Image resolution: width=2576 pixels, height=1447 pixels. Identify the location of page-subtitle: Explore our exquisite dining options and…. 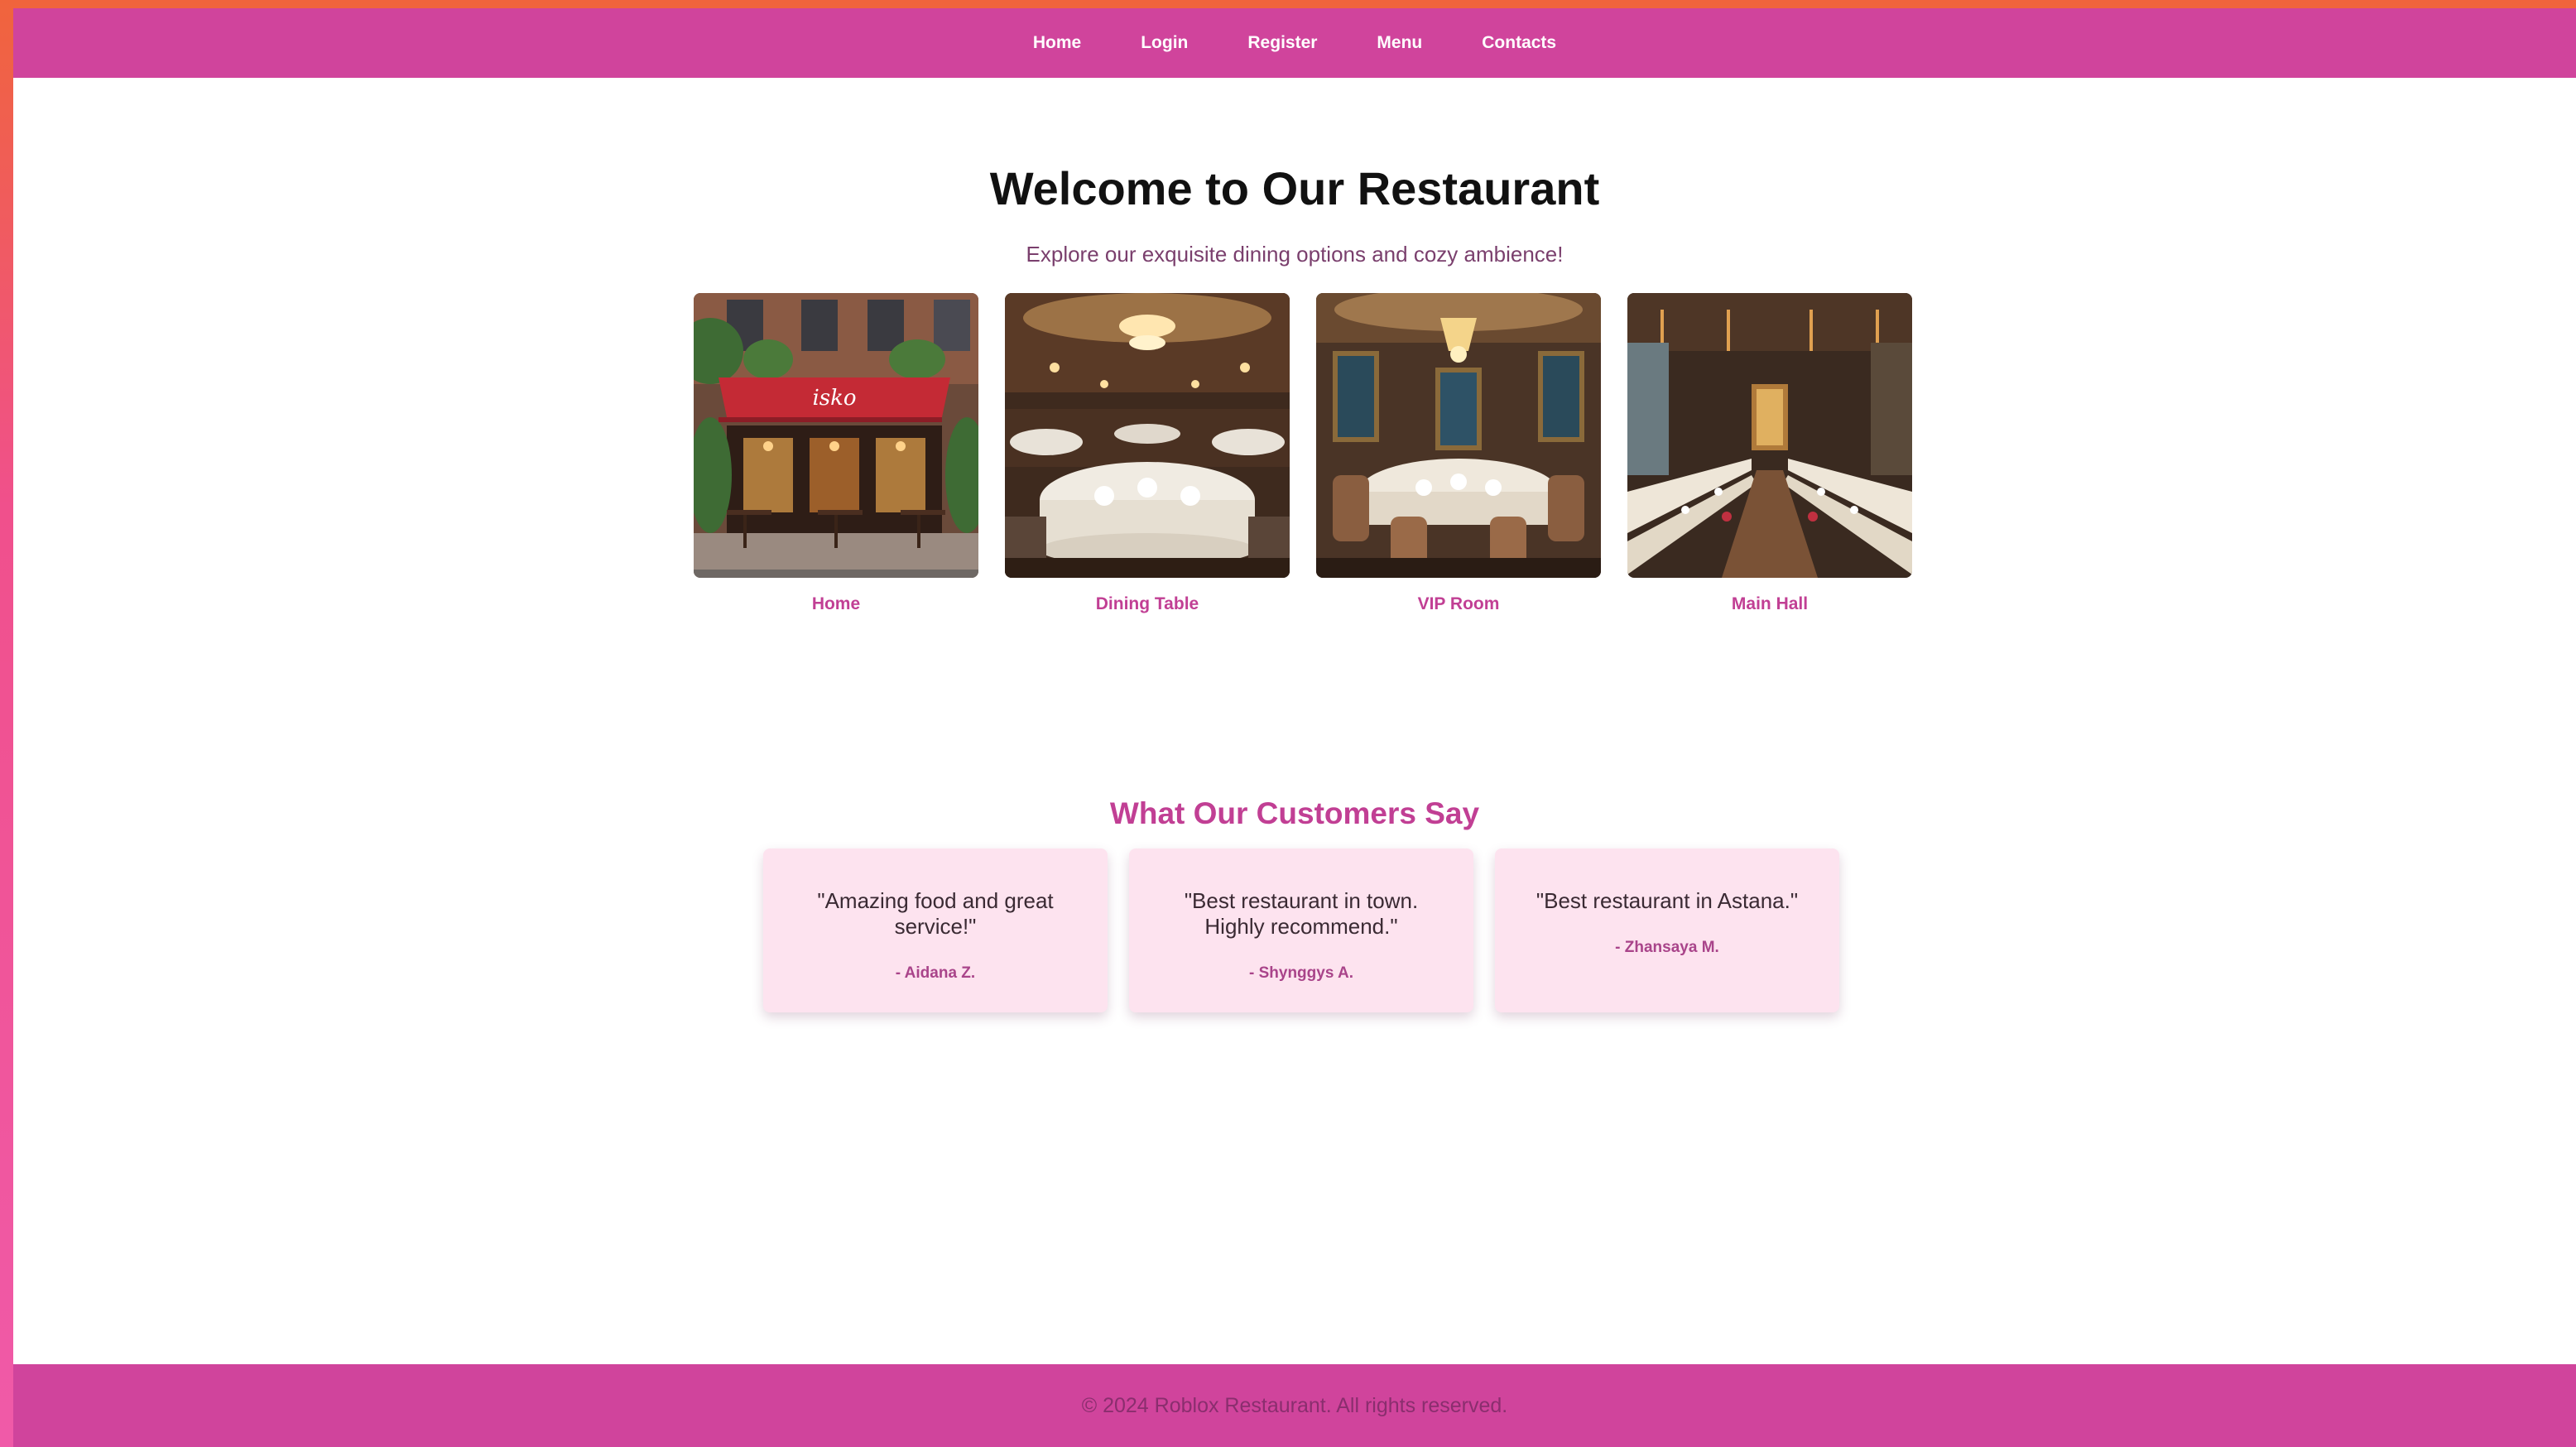
(1295, 254).